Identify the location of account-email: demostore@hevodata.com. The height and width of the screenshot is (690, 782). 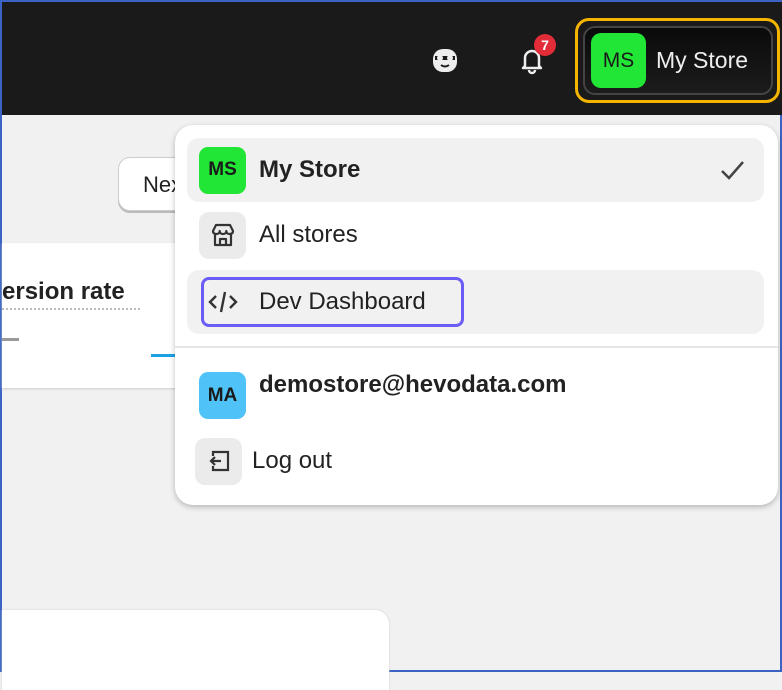
(413, 384).